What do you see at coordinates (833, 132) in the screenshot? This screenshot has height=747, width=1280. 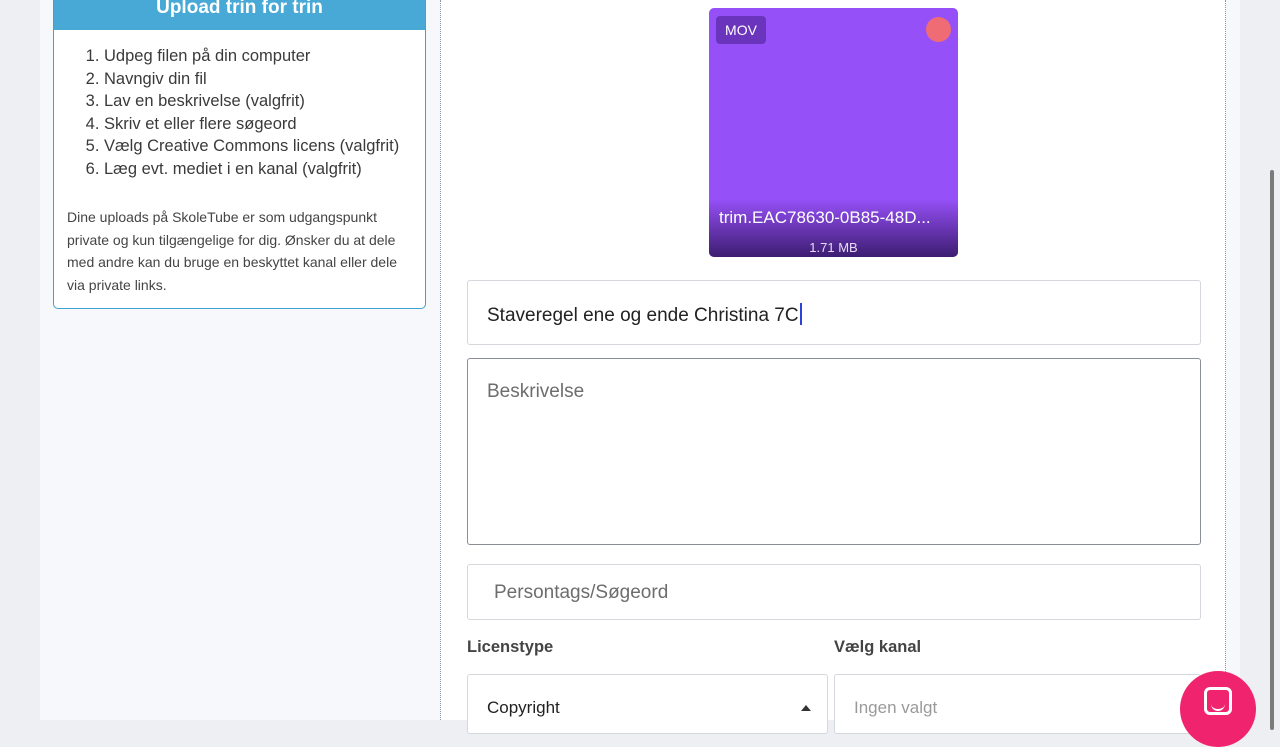 I see `file-thumbnail: MOV trim.EAC78630-0B85-48D... 1.71 MB` at bounding box center [833, 132].